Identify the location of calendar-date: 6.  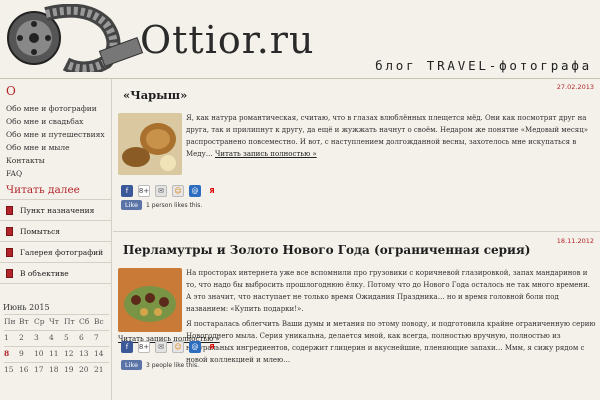
(86, 337).